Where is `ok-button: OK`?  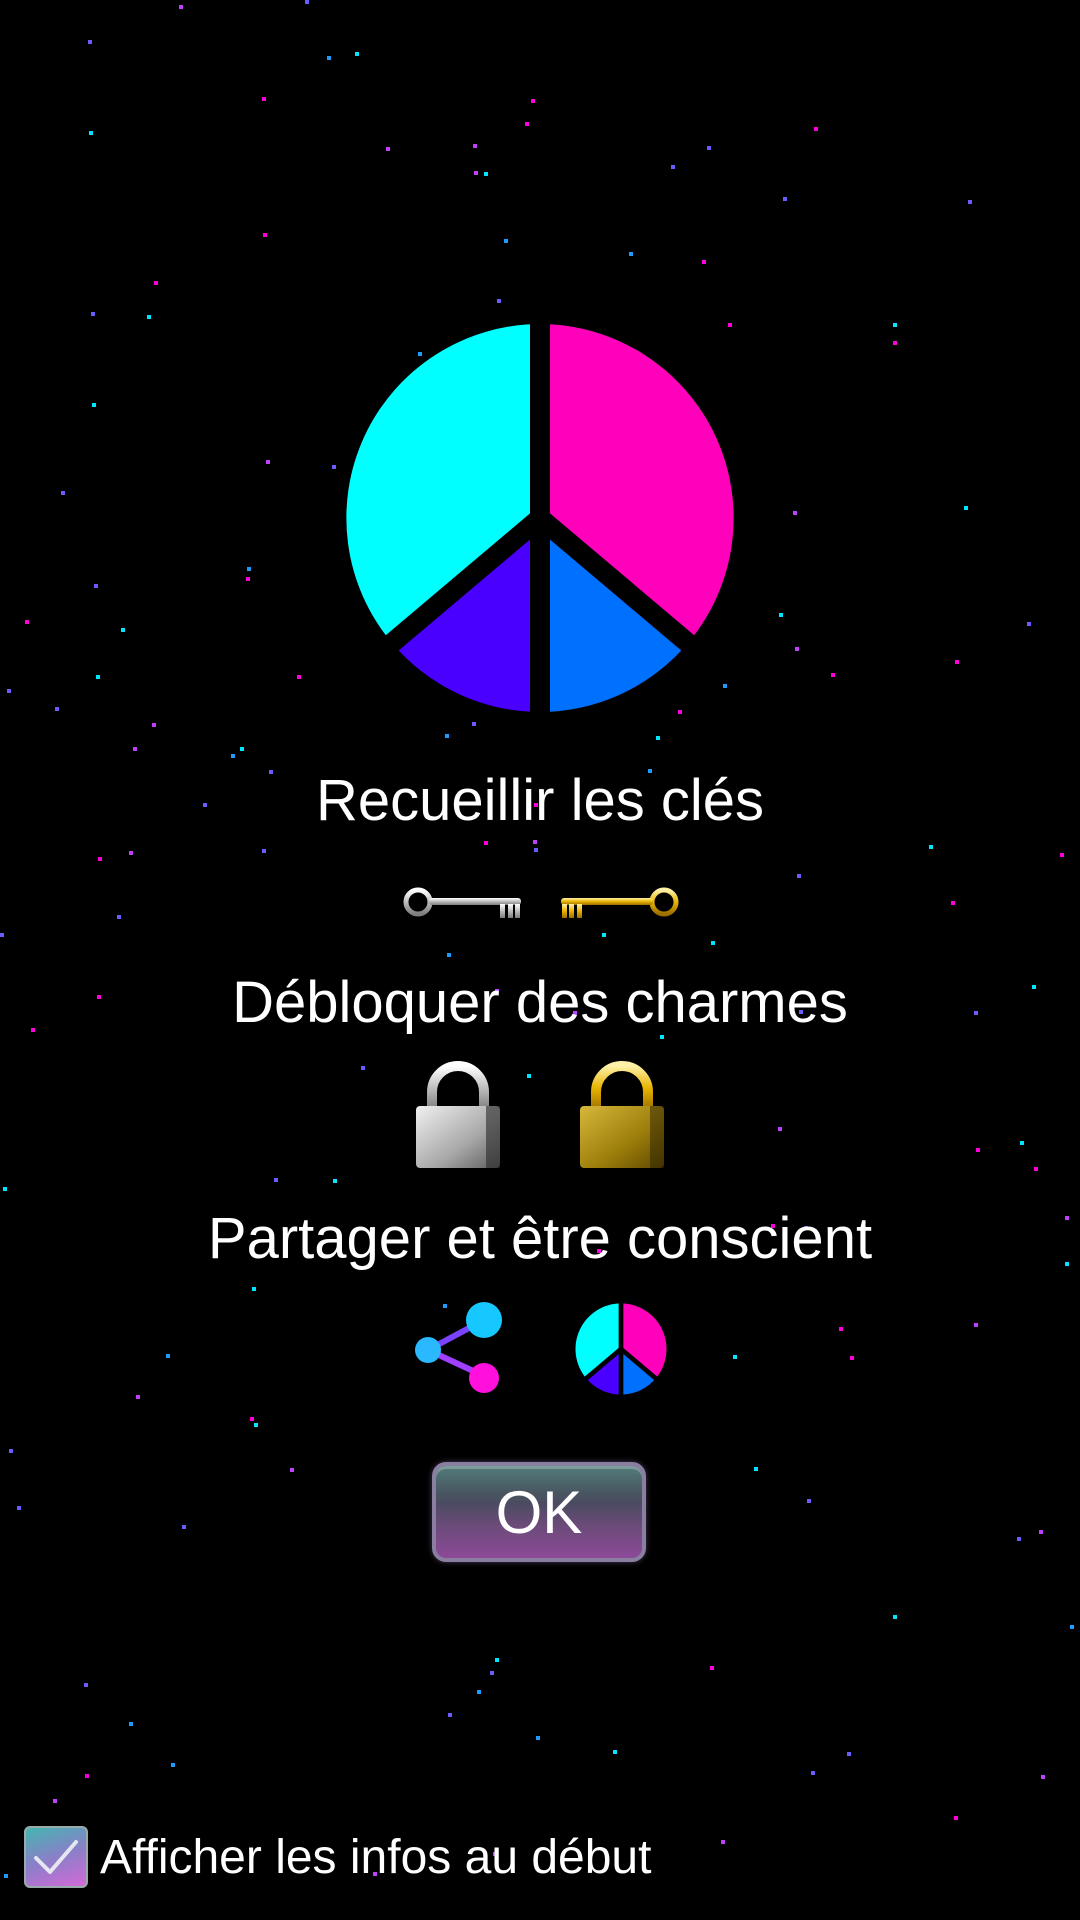
ok-button: OK is located at coordinates (539, 1512).